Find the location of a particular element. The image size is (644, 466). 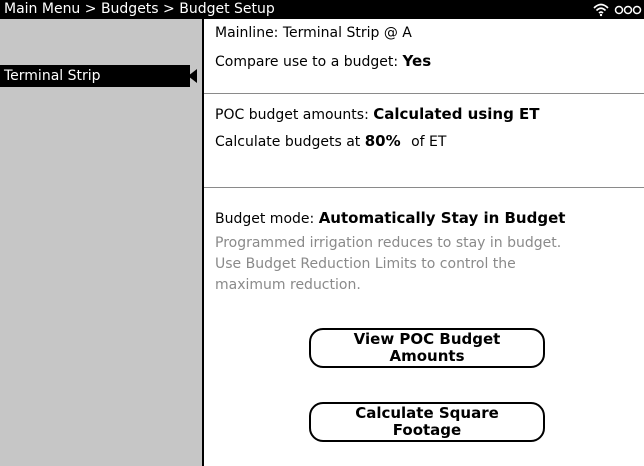

note-line: maximum reduction. is located at coordinates (288, 285).